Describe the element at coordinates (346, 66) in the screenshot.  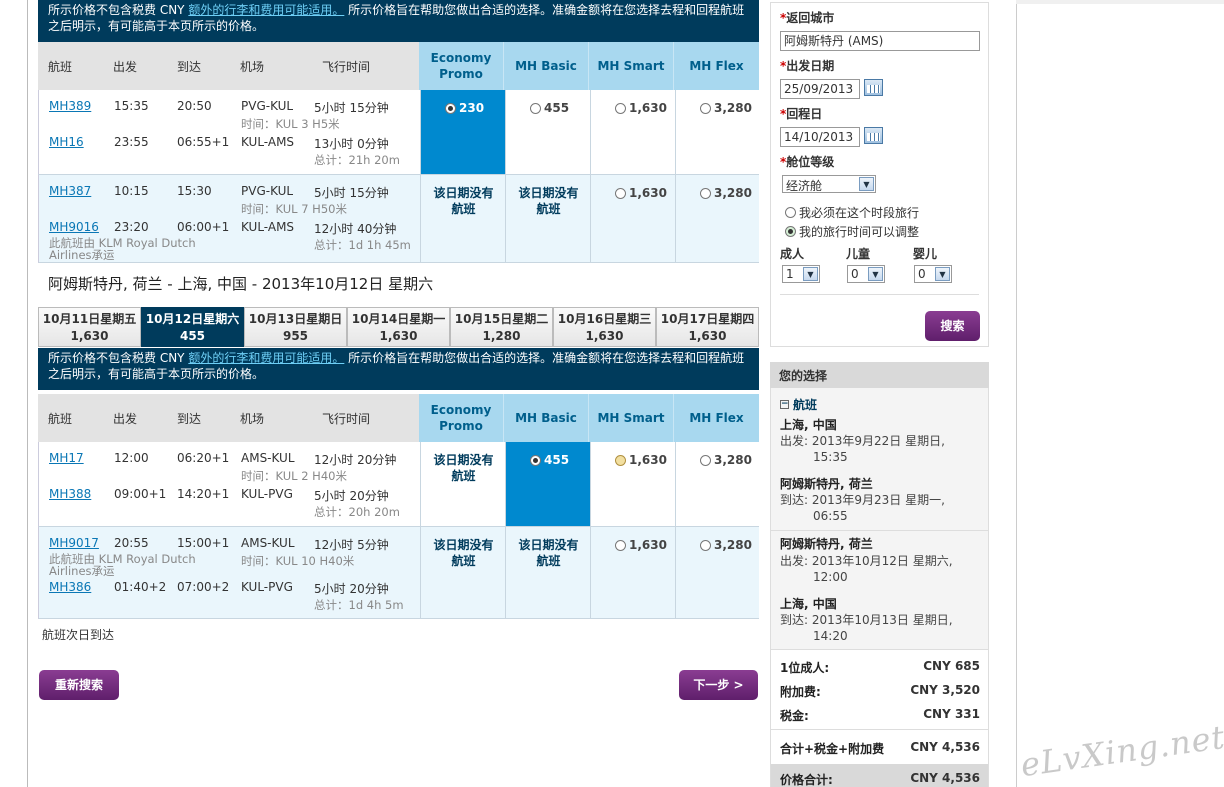
I see `column-header-duration: 飞行时间` at that location.